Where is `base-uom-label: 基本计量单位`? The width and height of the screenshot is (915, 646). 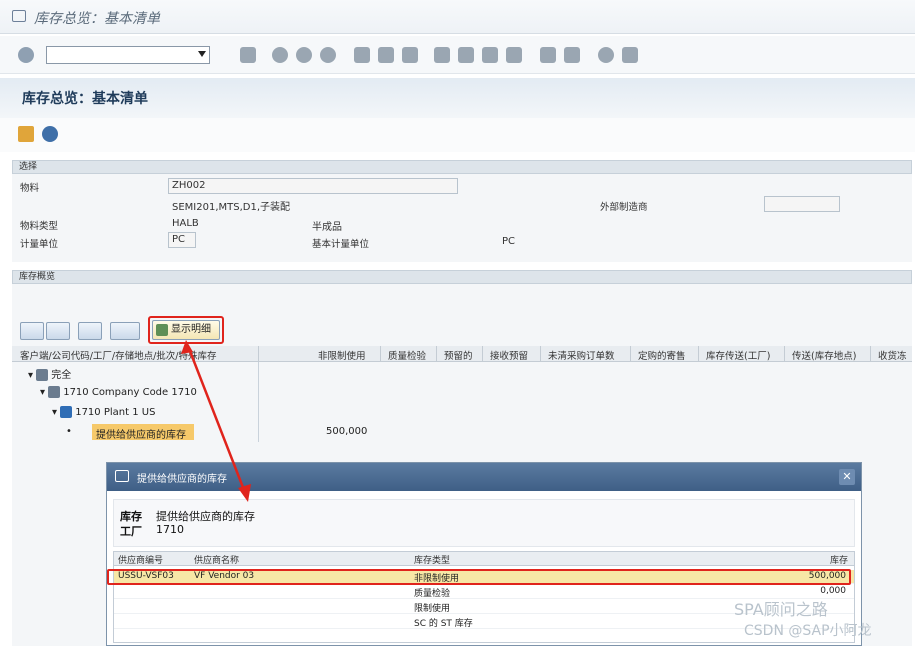
base-uom-label: 基本计量单位 is located at coordinates (341, 244).